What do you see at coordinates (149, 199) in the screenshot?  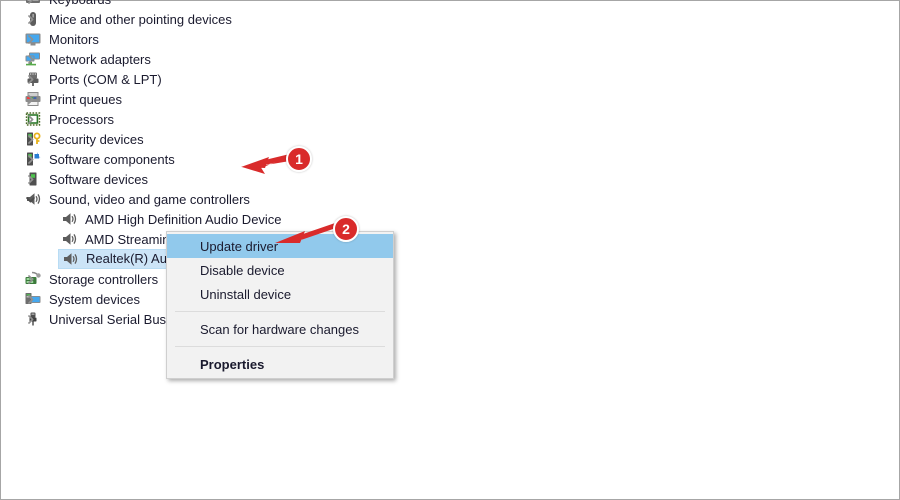 I see `tree-item-label: Sound, video and game controllers` at bounding box center [149, 199].